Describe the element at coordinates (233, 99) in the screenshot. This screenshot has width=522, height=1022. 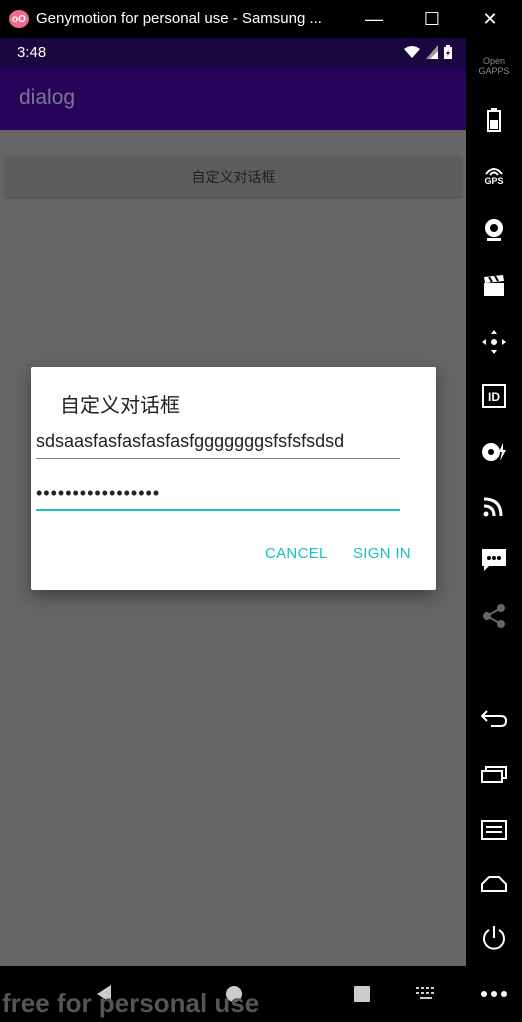
I see `app-bar: dialog` at that location.